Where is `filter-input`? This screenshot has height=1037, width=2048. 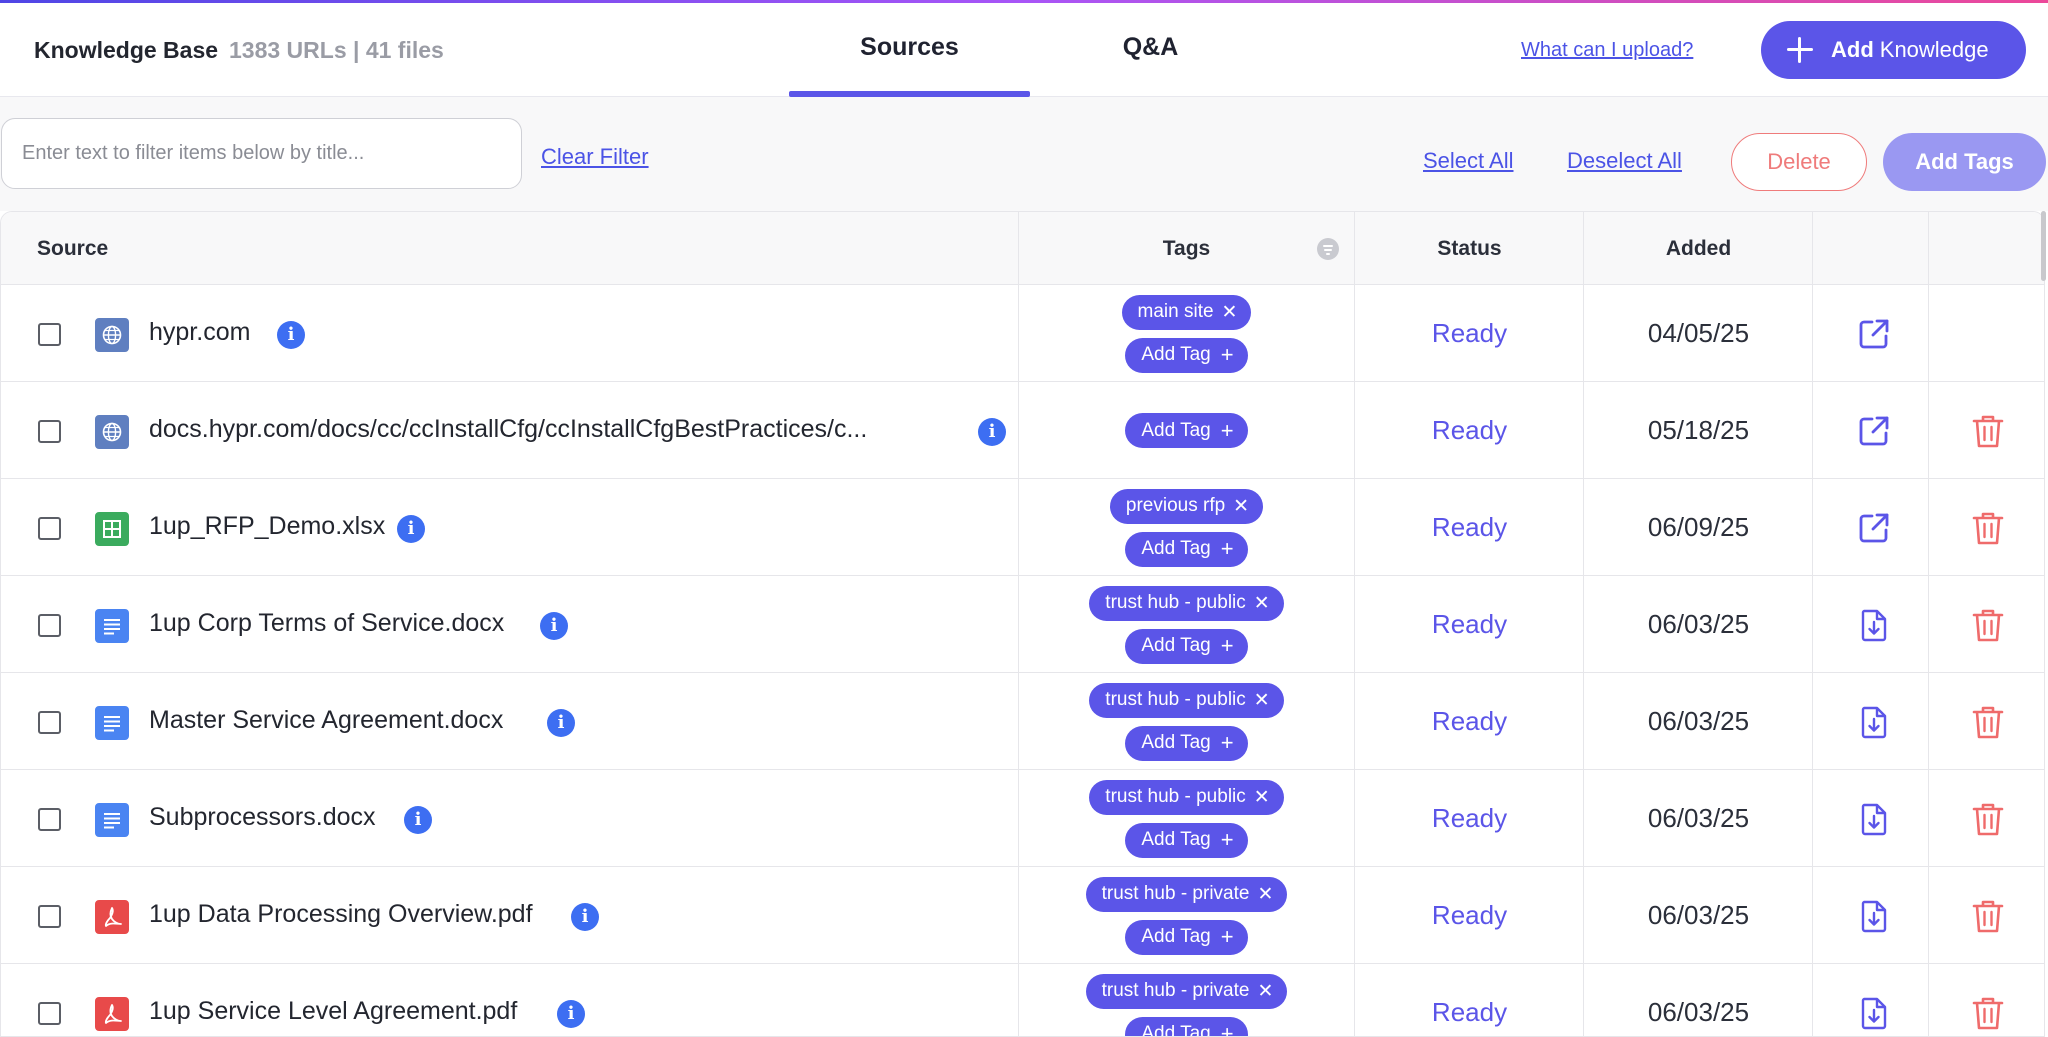
filter-input is located at coordinates (261, 153).